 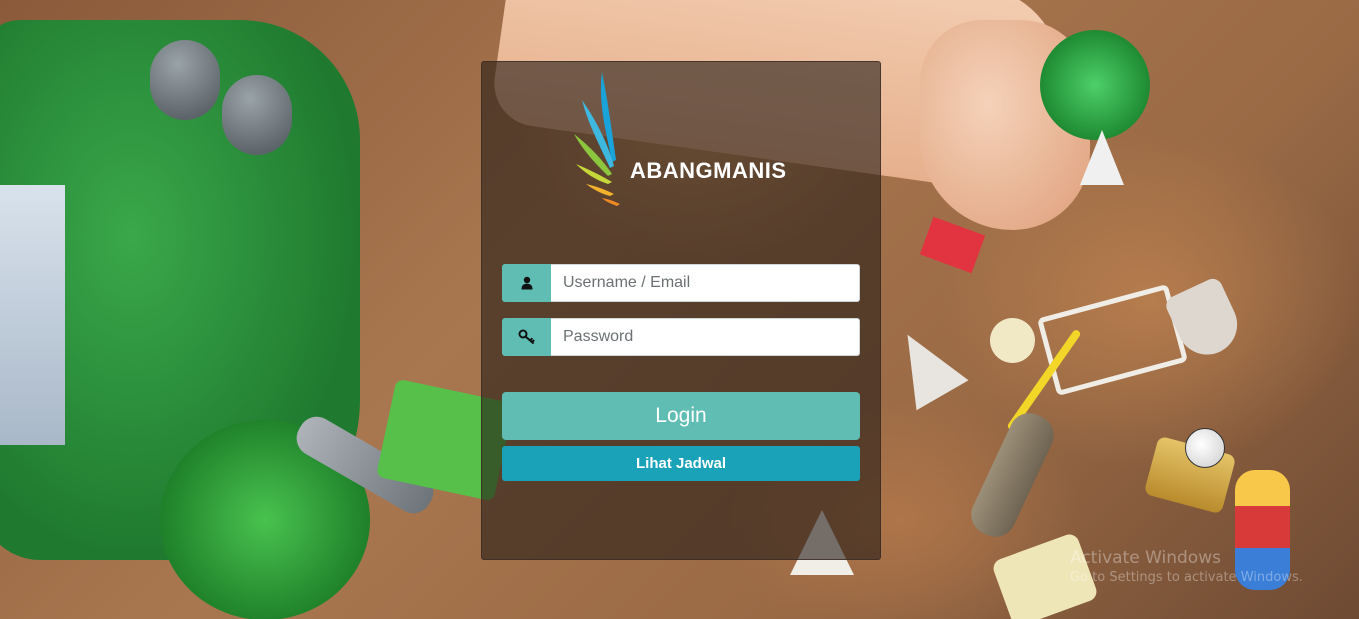 I want to click on password-group, so click(x=681, y=337).